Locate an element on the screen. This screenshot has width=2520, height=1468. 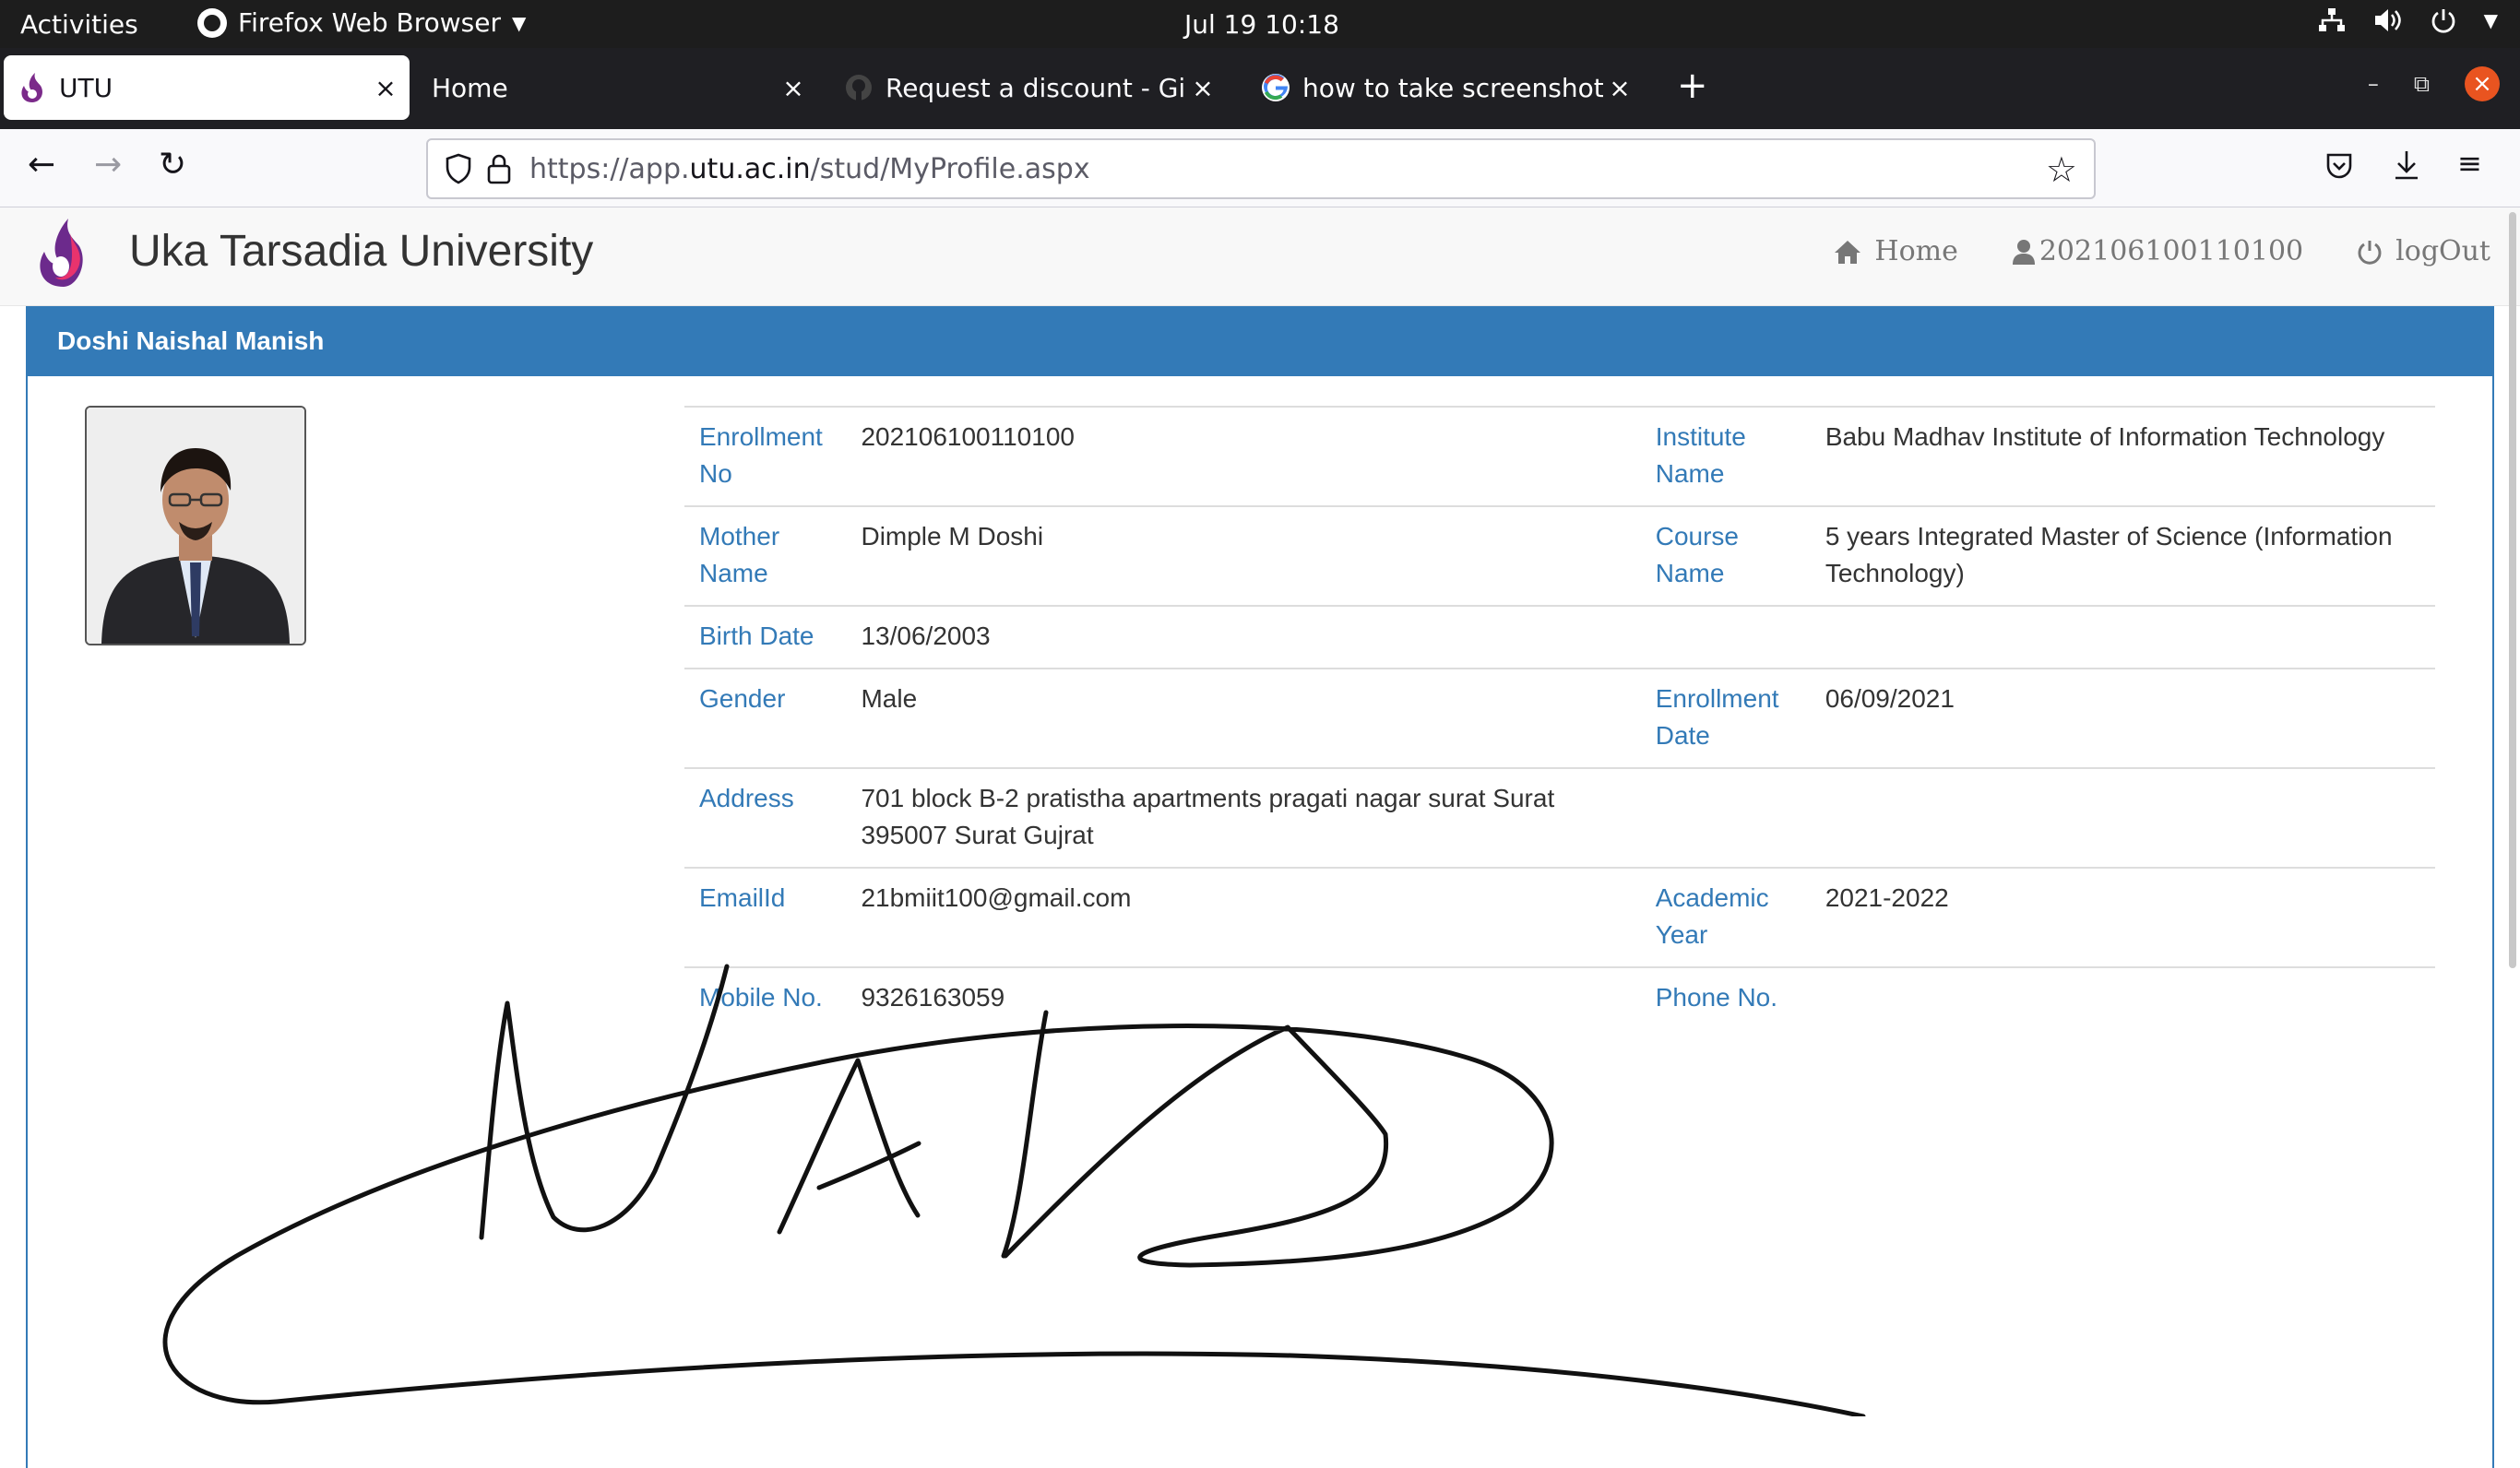
tab-title: Home is located at coordinates (470, 88).